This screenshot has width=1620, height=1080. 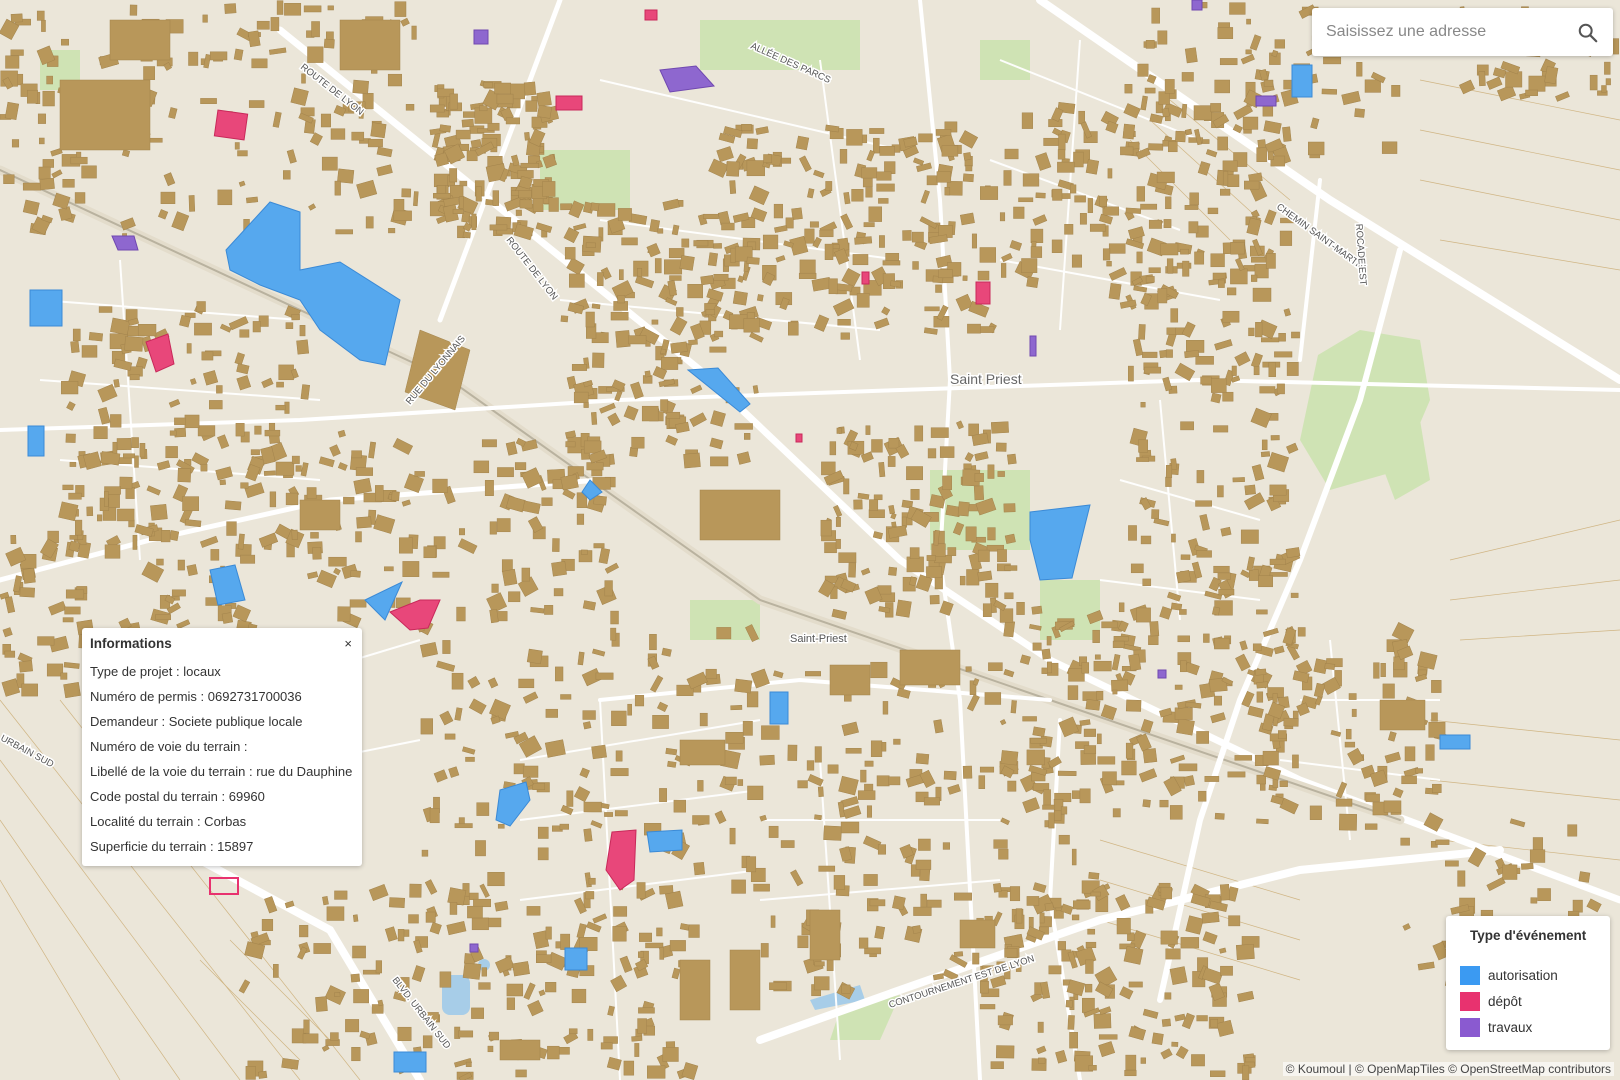 I want to click on close-icon: ×, so click(x=348, y=643).